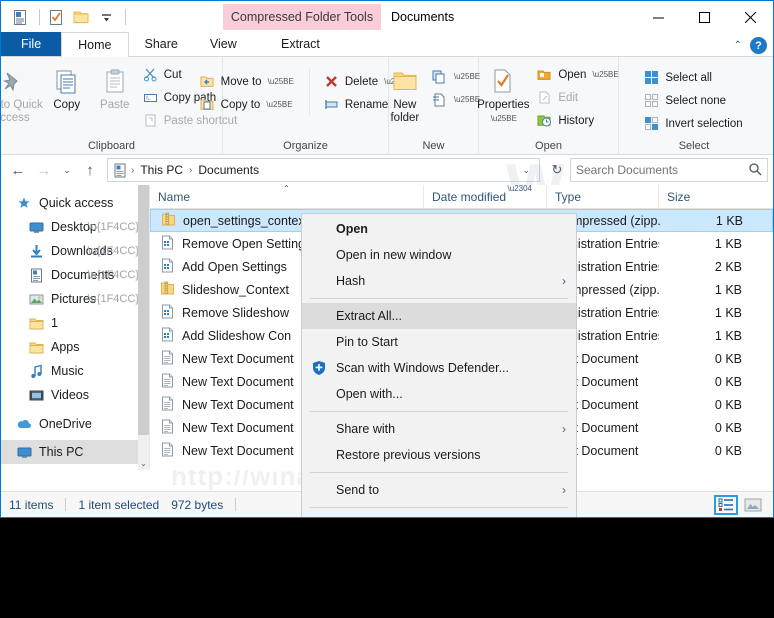 This screenshot has width=774, height=618. Describe the element at coordinates (75, 323) in the screenshot. I see `sidebar-item-1: 1` at that location.